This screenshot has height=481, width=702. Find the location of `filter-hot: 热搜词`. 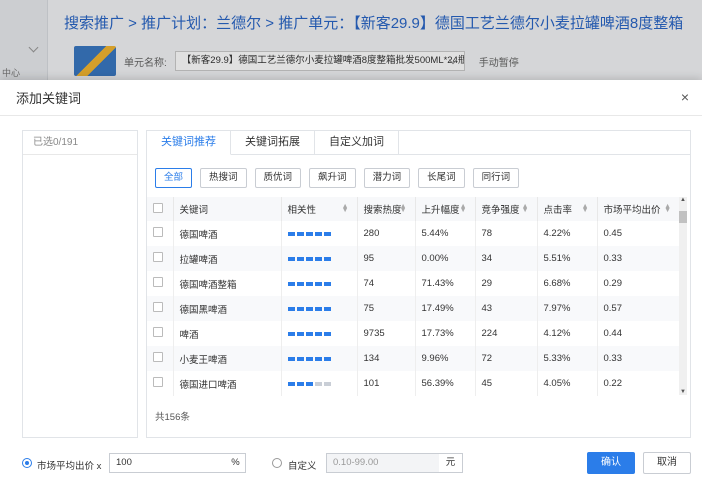

filter-hot: 热搜词 is located at coordinates (223, 178).